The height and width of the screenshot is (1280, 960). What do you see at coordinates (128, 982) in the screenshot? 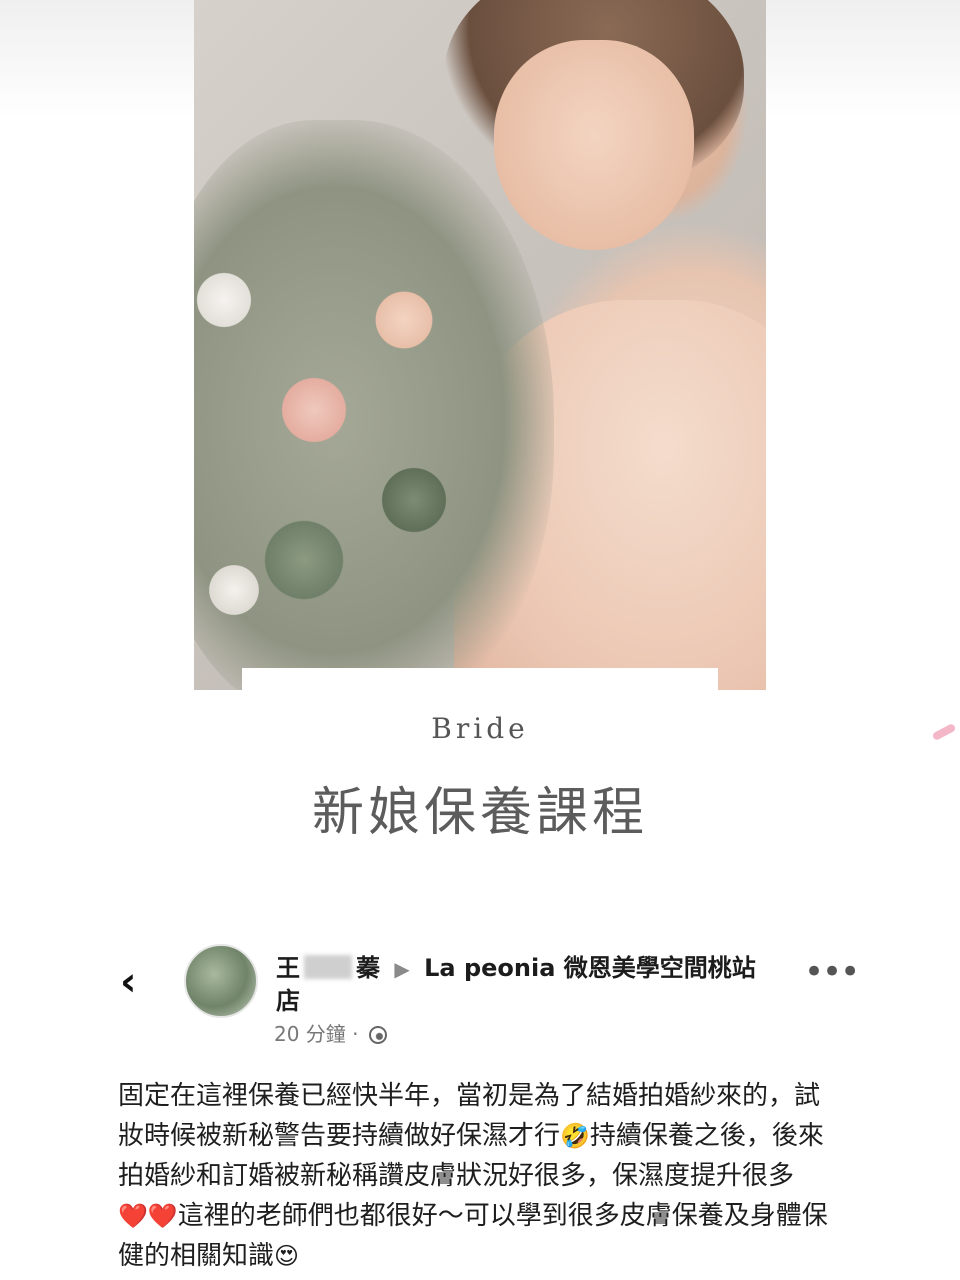
I see `chevron-left-icon: ‹` at bounding box center [128, 982].